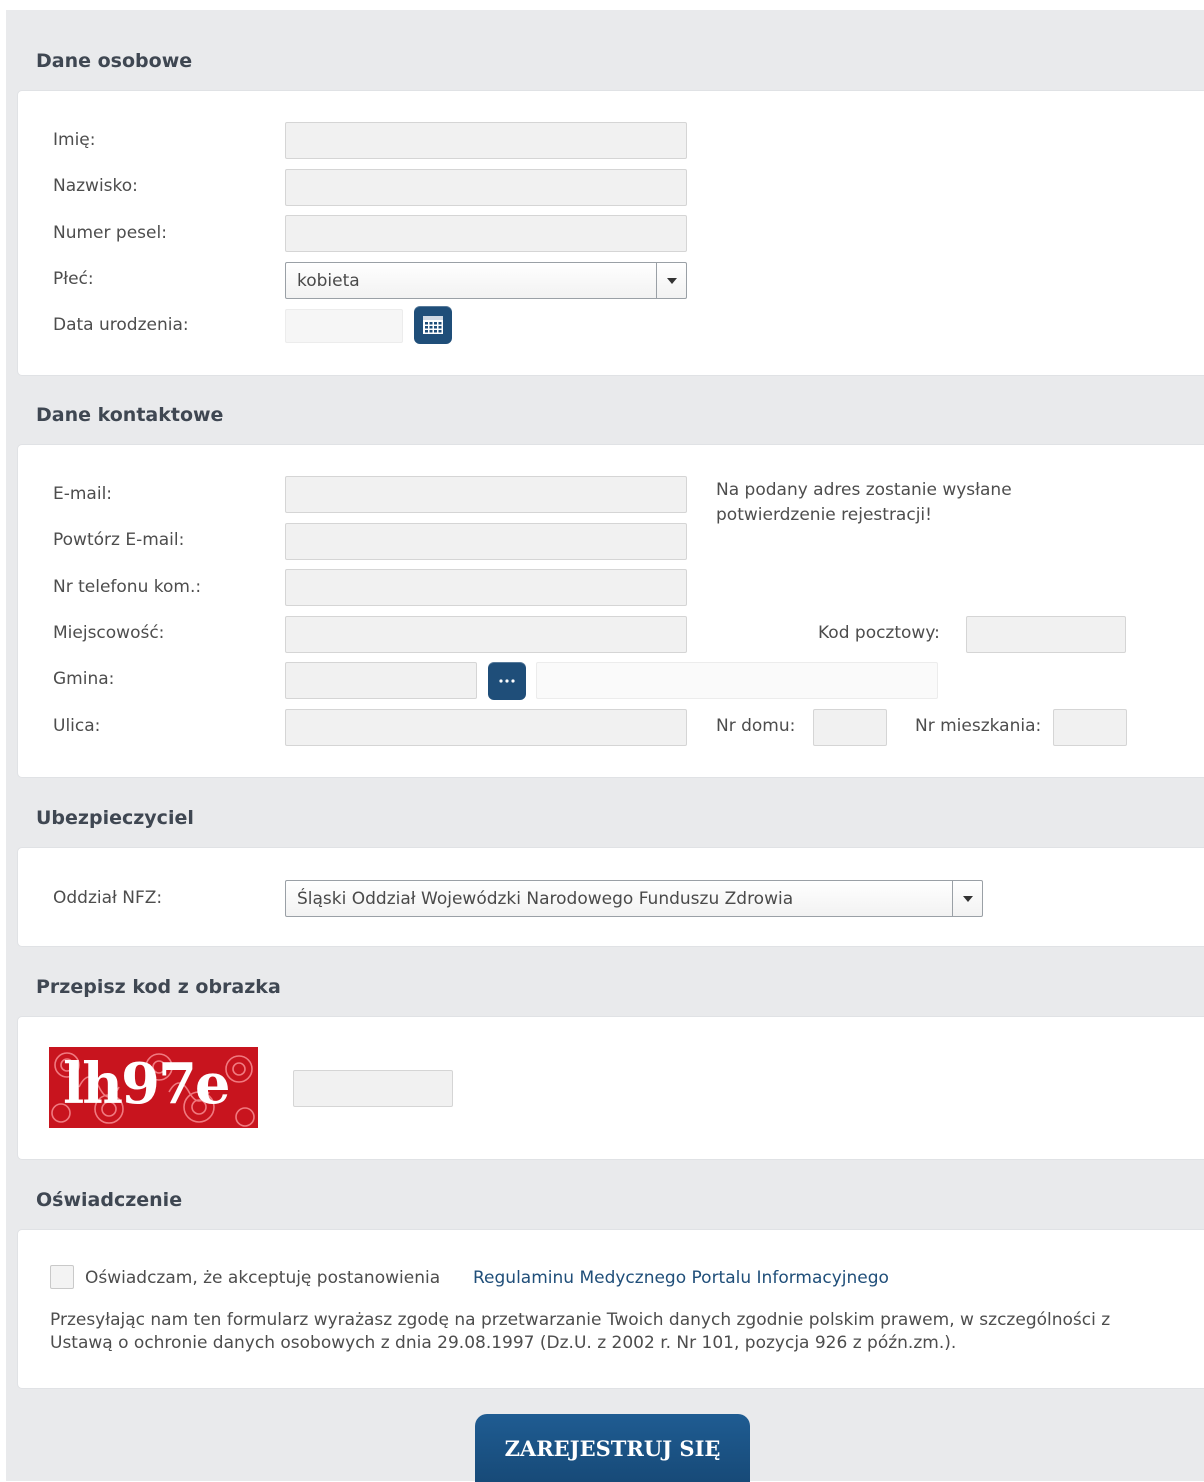  I want to click on postal-code-label: Kod pocztowy:, so click(879, 633).